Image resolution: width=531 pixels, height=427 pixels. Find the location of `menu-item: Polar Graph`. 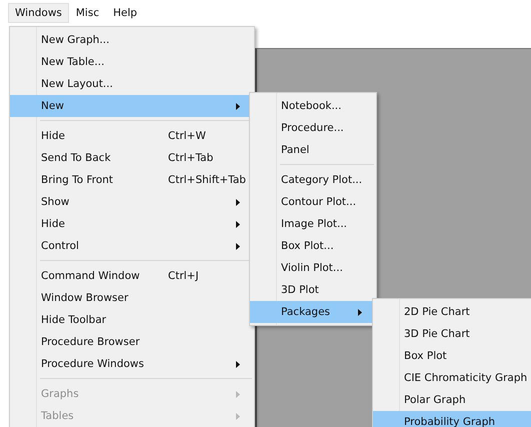

menu-item: Polar Graph is located at coordinates (452, 400).